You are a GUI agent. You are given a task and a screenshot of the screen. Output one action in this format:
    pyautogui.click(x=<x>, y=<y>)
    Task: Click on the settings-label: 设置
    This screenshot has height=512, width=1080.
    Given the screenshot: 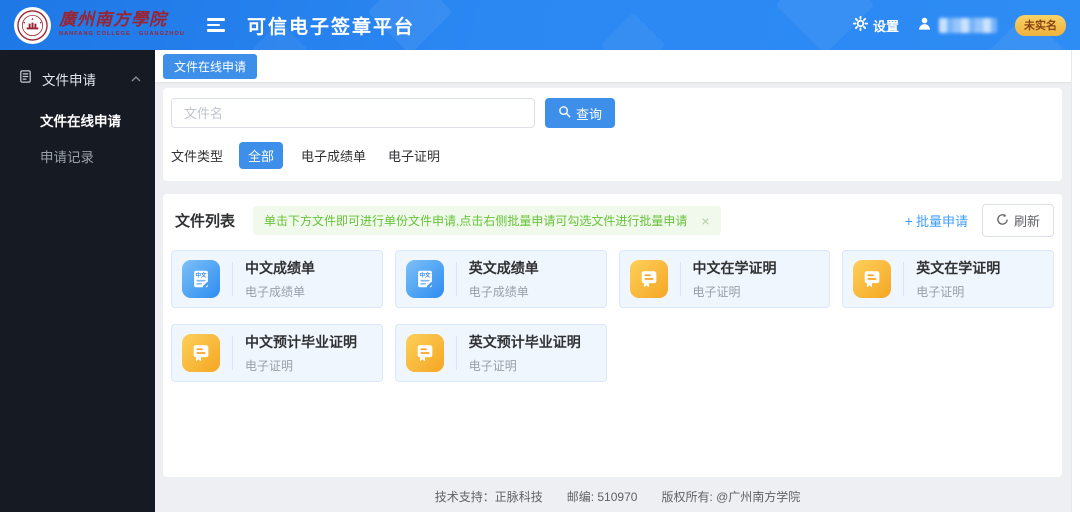 What is the action you would take?
    pyautogui.click(x=885, y=26)
    